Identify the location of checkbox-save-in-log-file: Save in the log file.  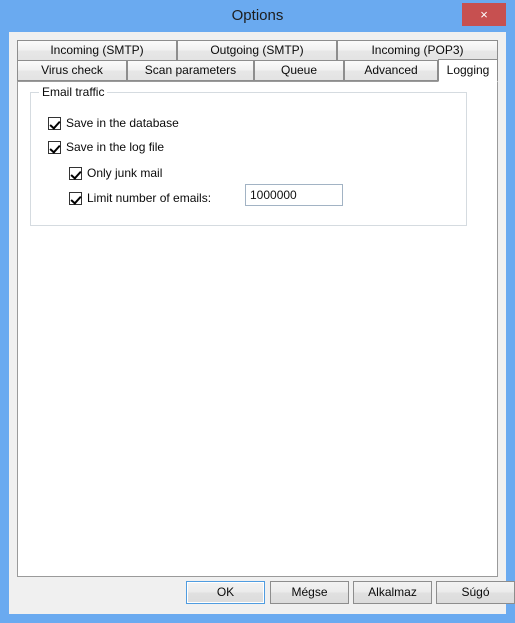
(106, 147).